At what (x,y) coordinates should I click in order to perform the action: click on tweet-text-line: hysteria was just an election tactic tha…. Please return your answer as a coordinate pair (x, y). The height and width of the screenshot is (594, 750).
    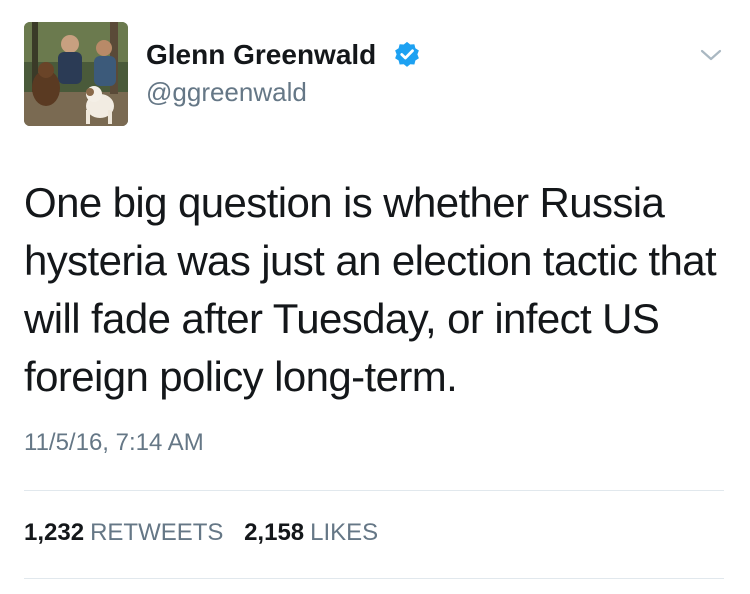
    Looking at the image, I should click on (370, 260).